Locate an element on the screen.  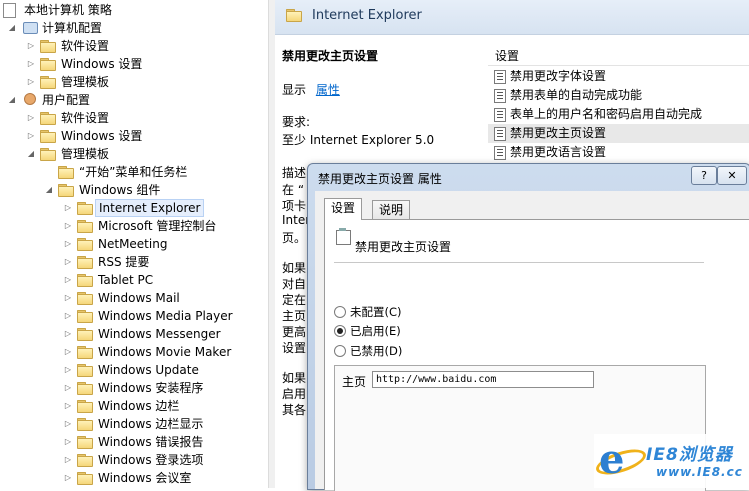
description-text: 对自 is located at coordinates (294, 284).